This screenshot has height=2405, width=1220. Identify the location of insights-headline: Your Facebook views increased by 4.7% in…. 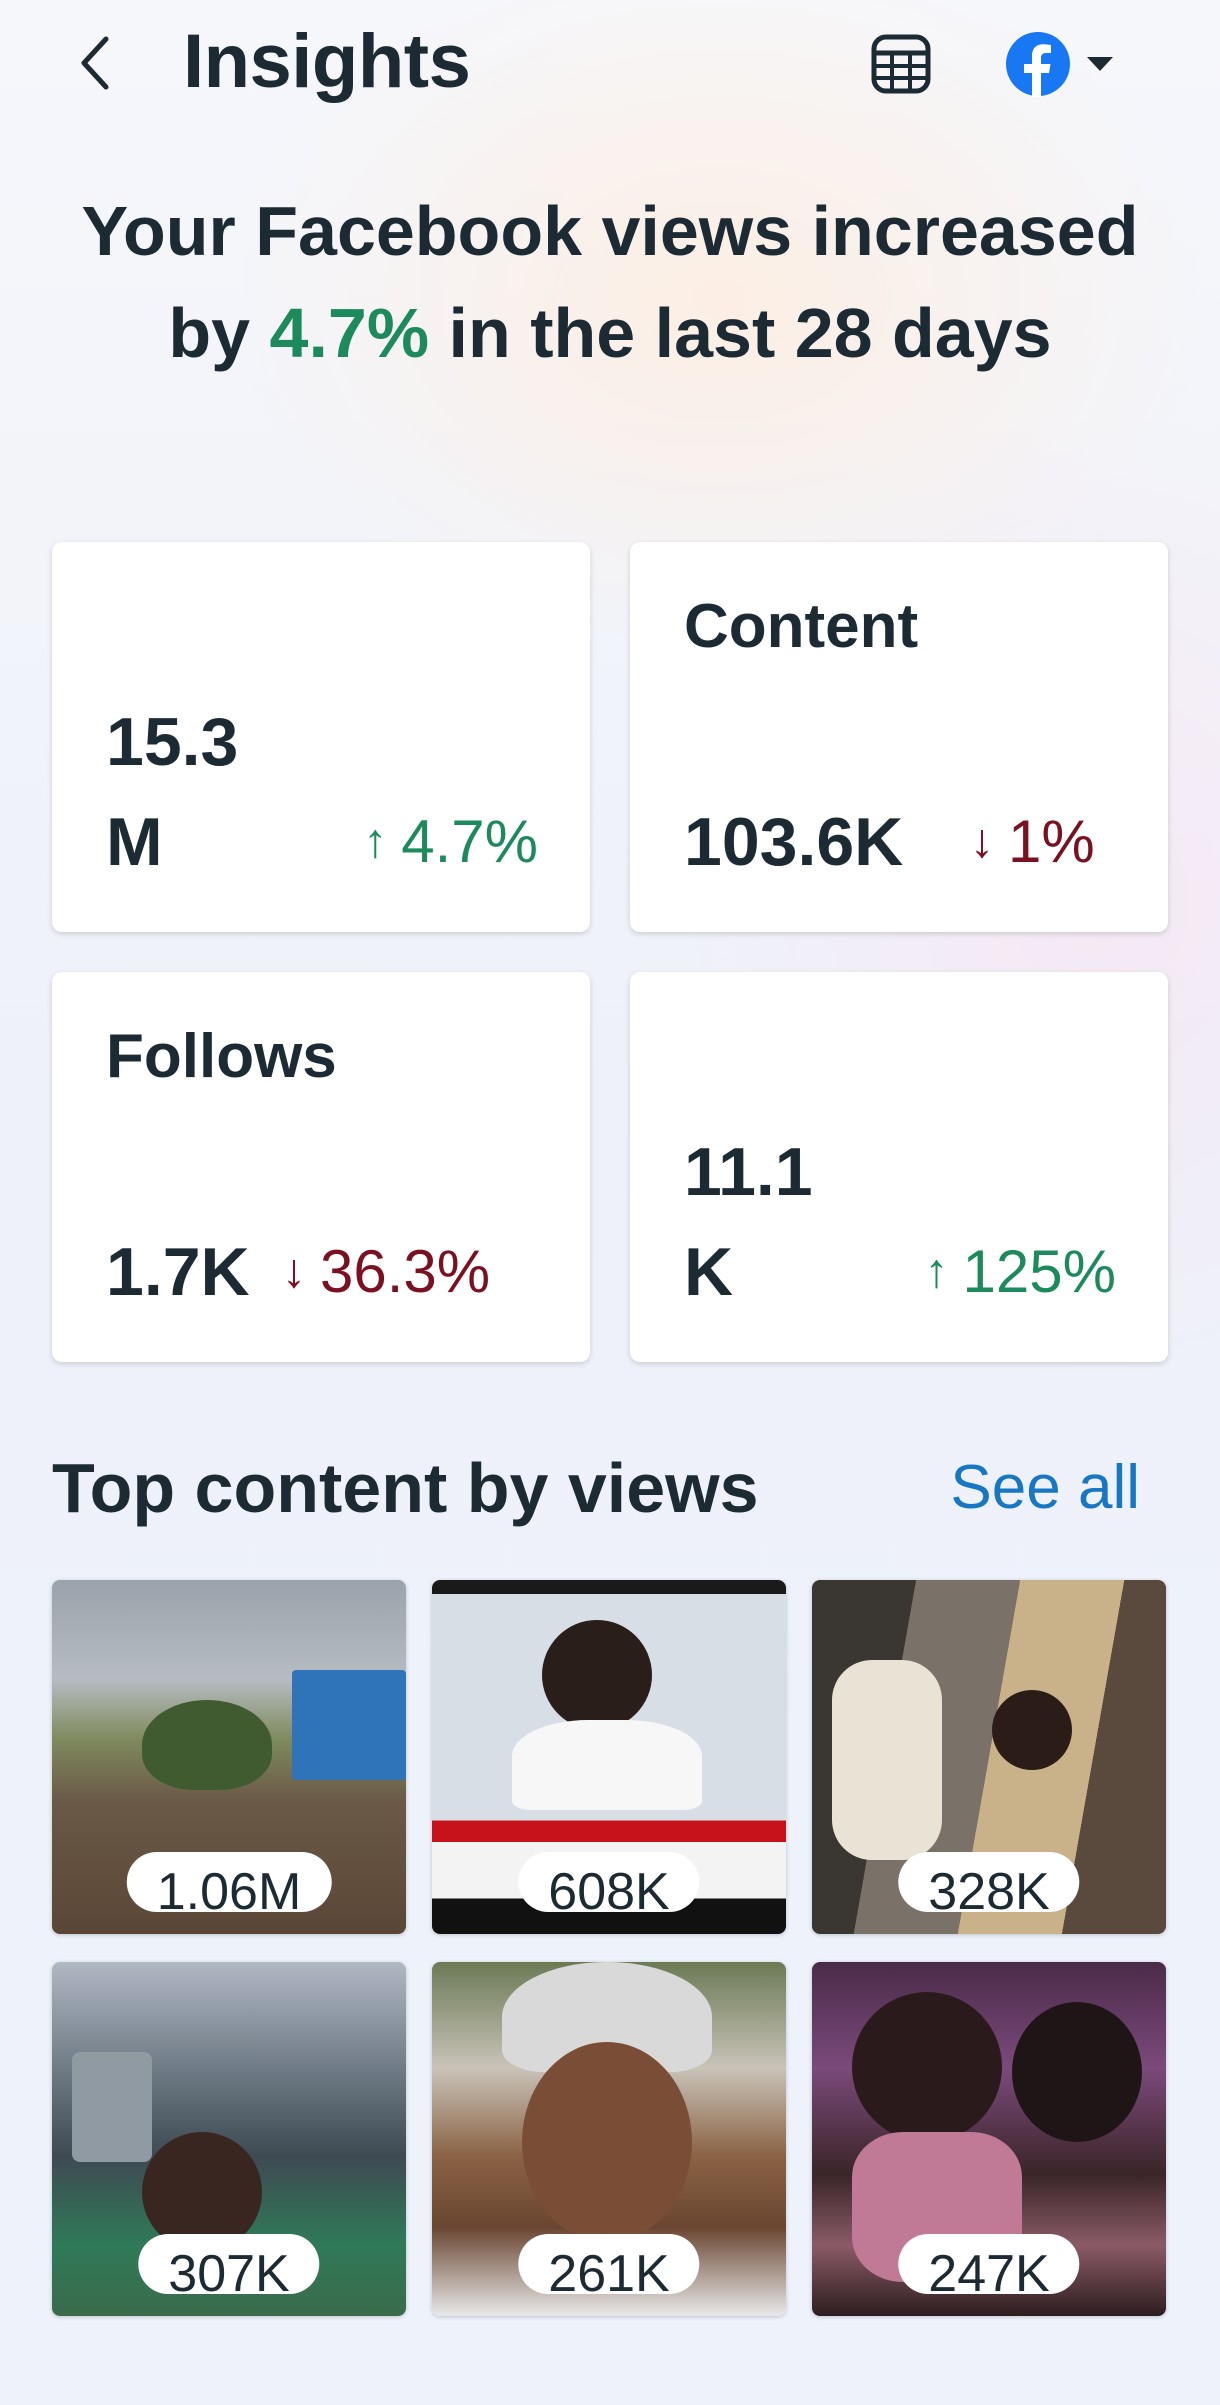
(610, 282).